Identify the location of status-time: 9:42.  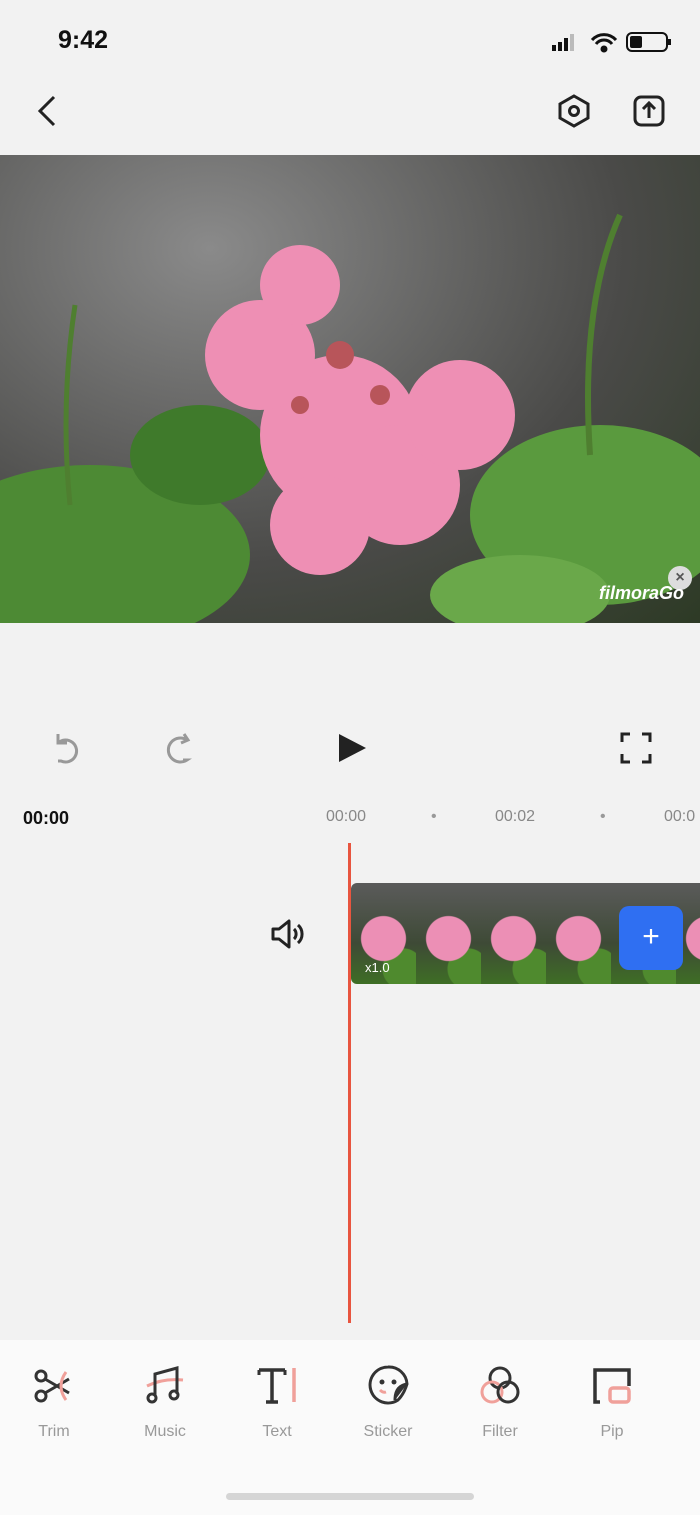
(83, 40).